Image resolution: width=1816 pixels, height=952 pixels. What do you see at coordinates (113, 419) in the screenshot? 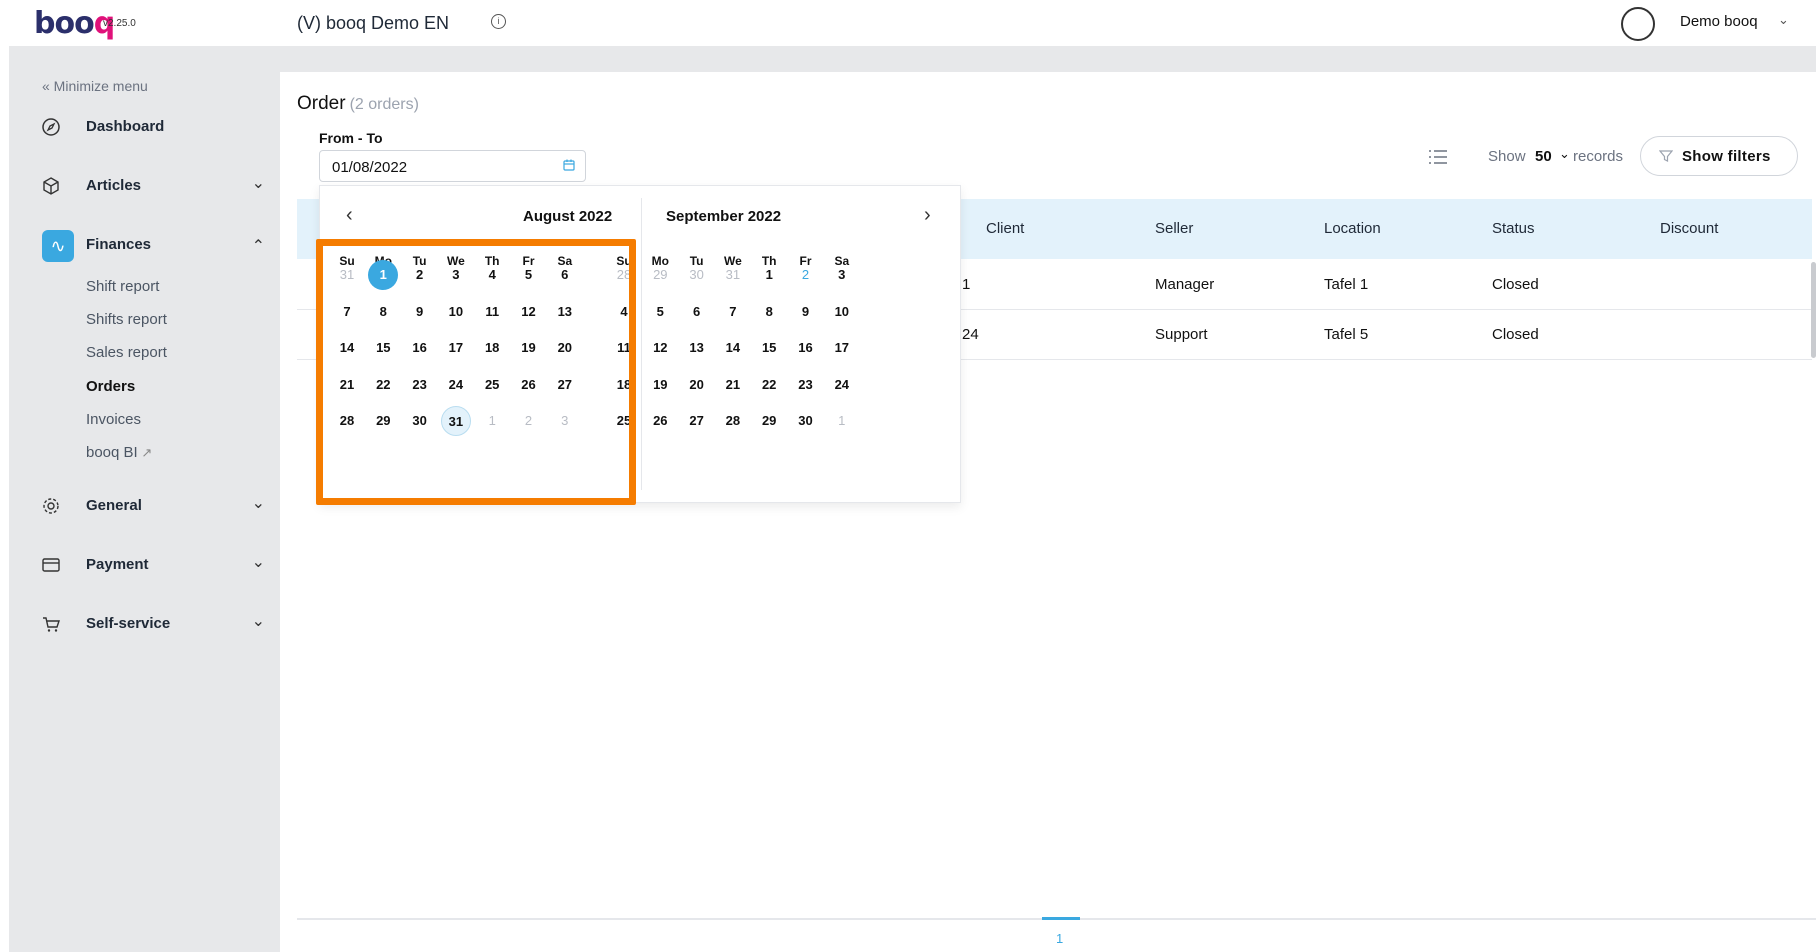
I see `sidebar-subitem-invoices: Invoices` at bounding box center [113, 419].